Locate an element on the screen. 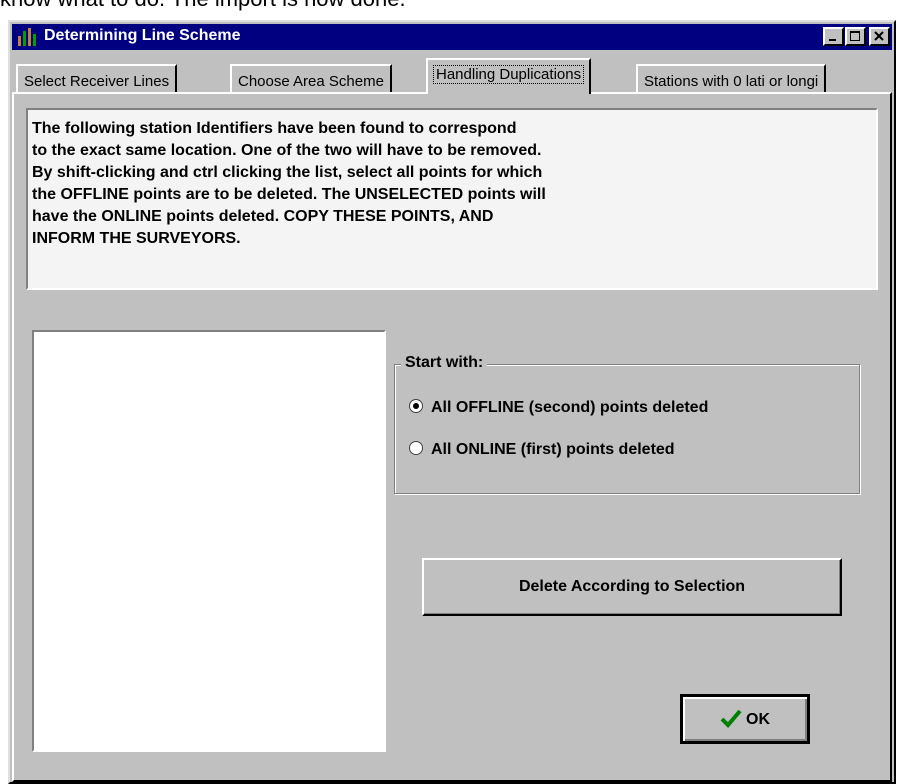 The height and width of the screenshot is (784, 898). maximize-icon is located at coordinates (855, 36).